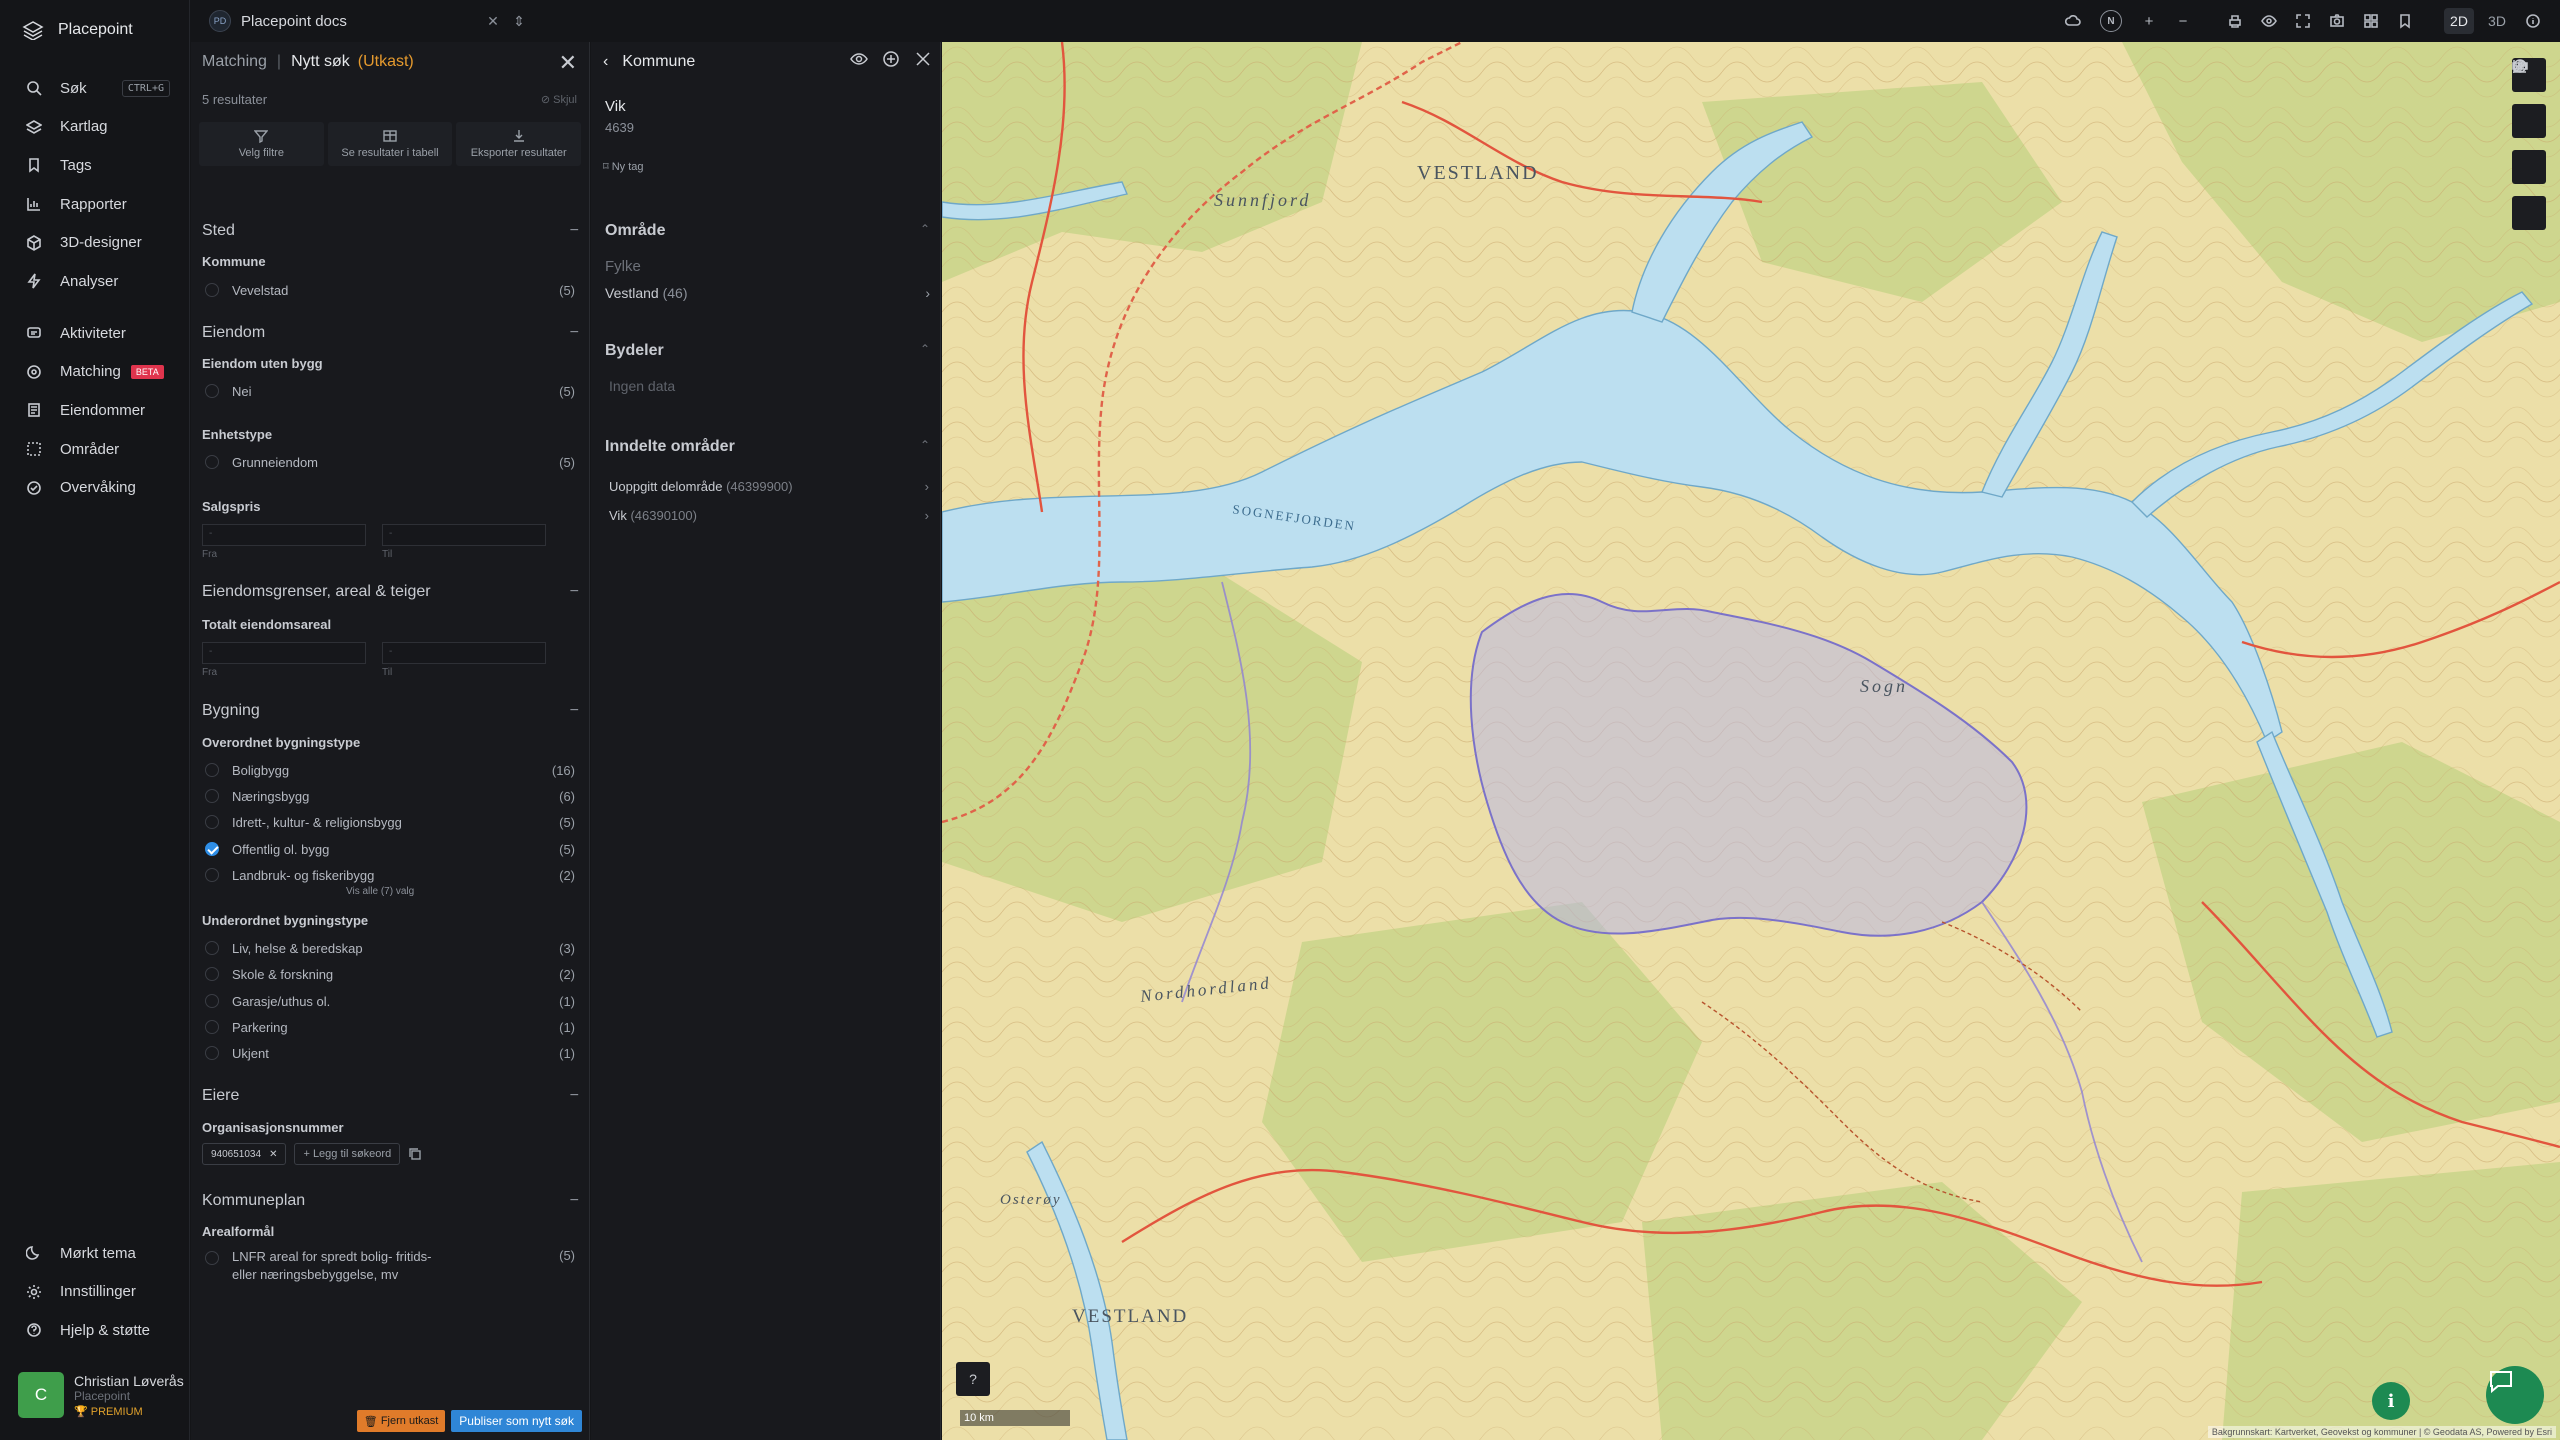 The width and height of the screenshot is (2560, 1440). Describe the element at coordinates (519, 144) in the screenshot. I see `export-results-button: Eksporter resultater` at that location.